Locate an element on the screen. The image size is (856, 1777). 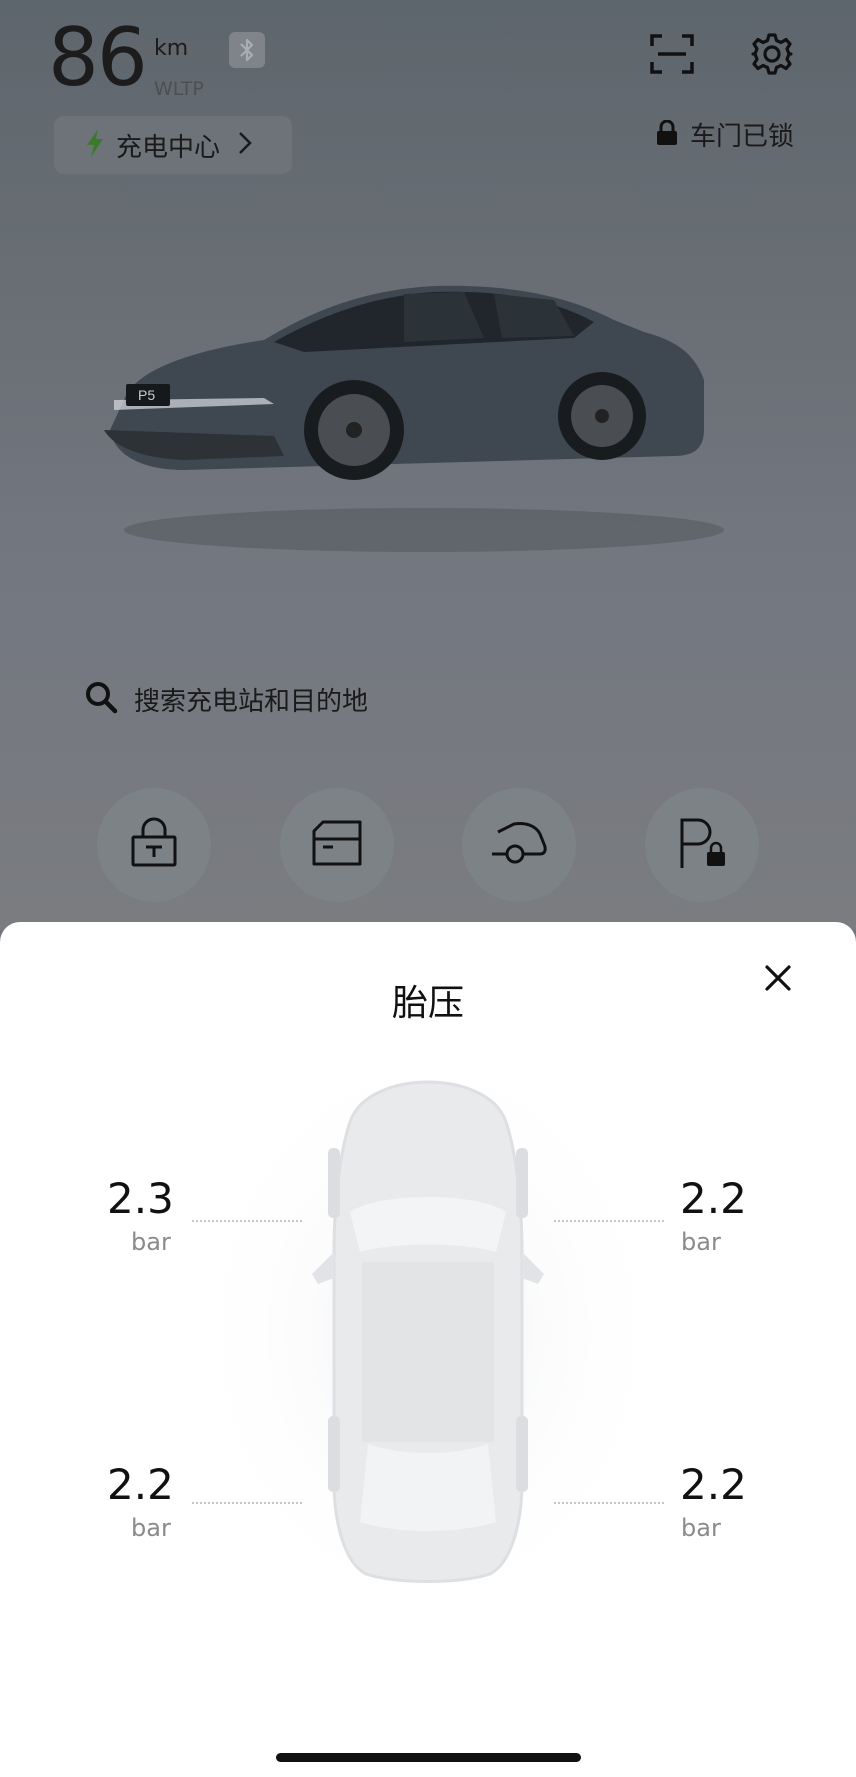
tire-front-left-value: 2.3 is located at coordinates (140, 1198).